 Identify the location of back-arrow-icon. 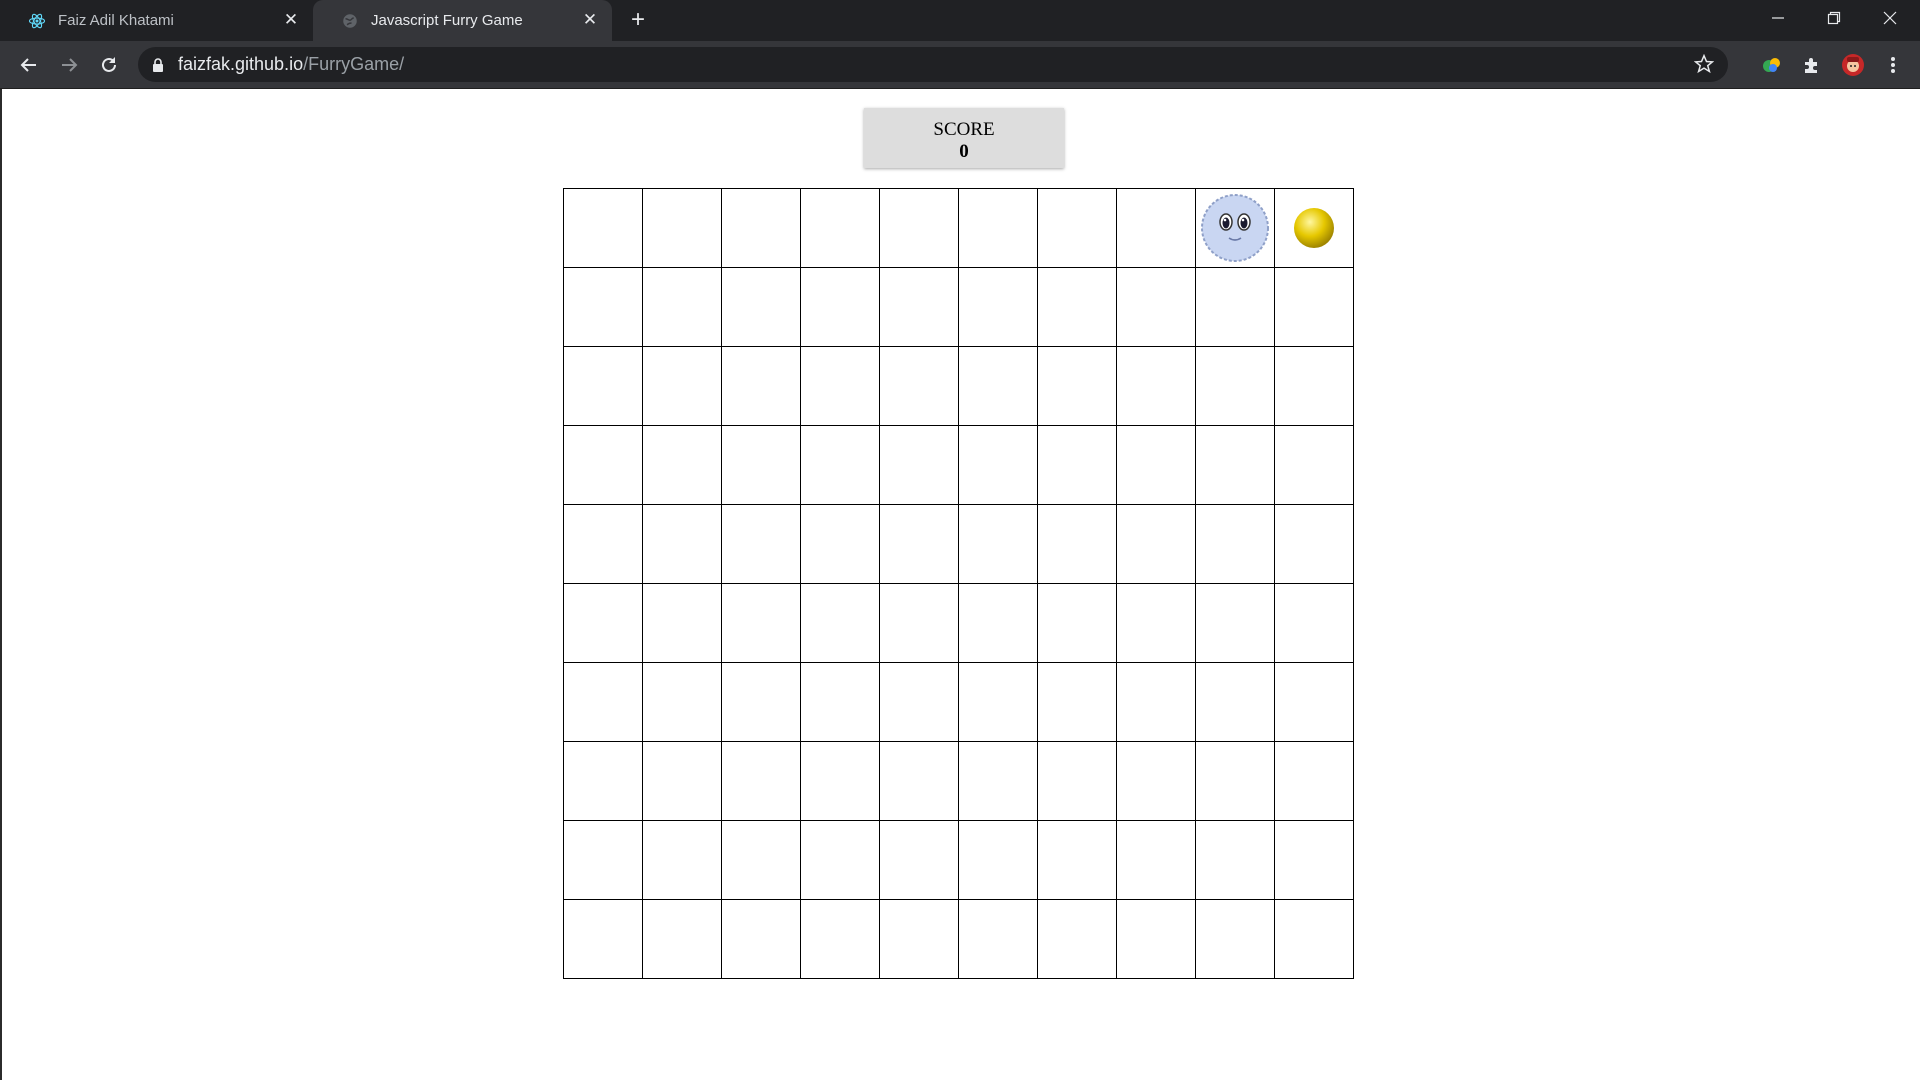
(29, 65).